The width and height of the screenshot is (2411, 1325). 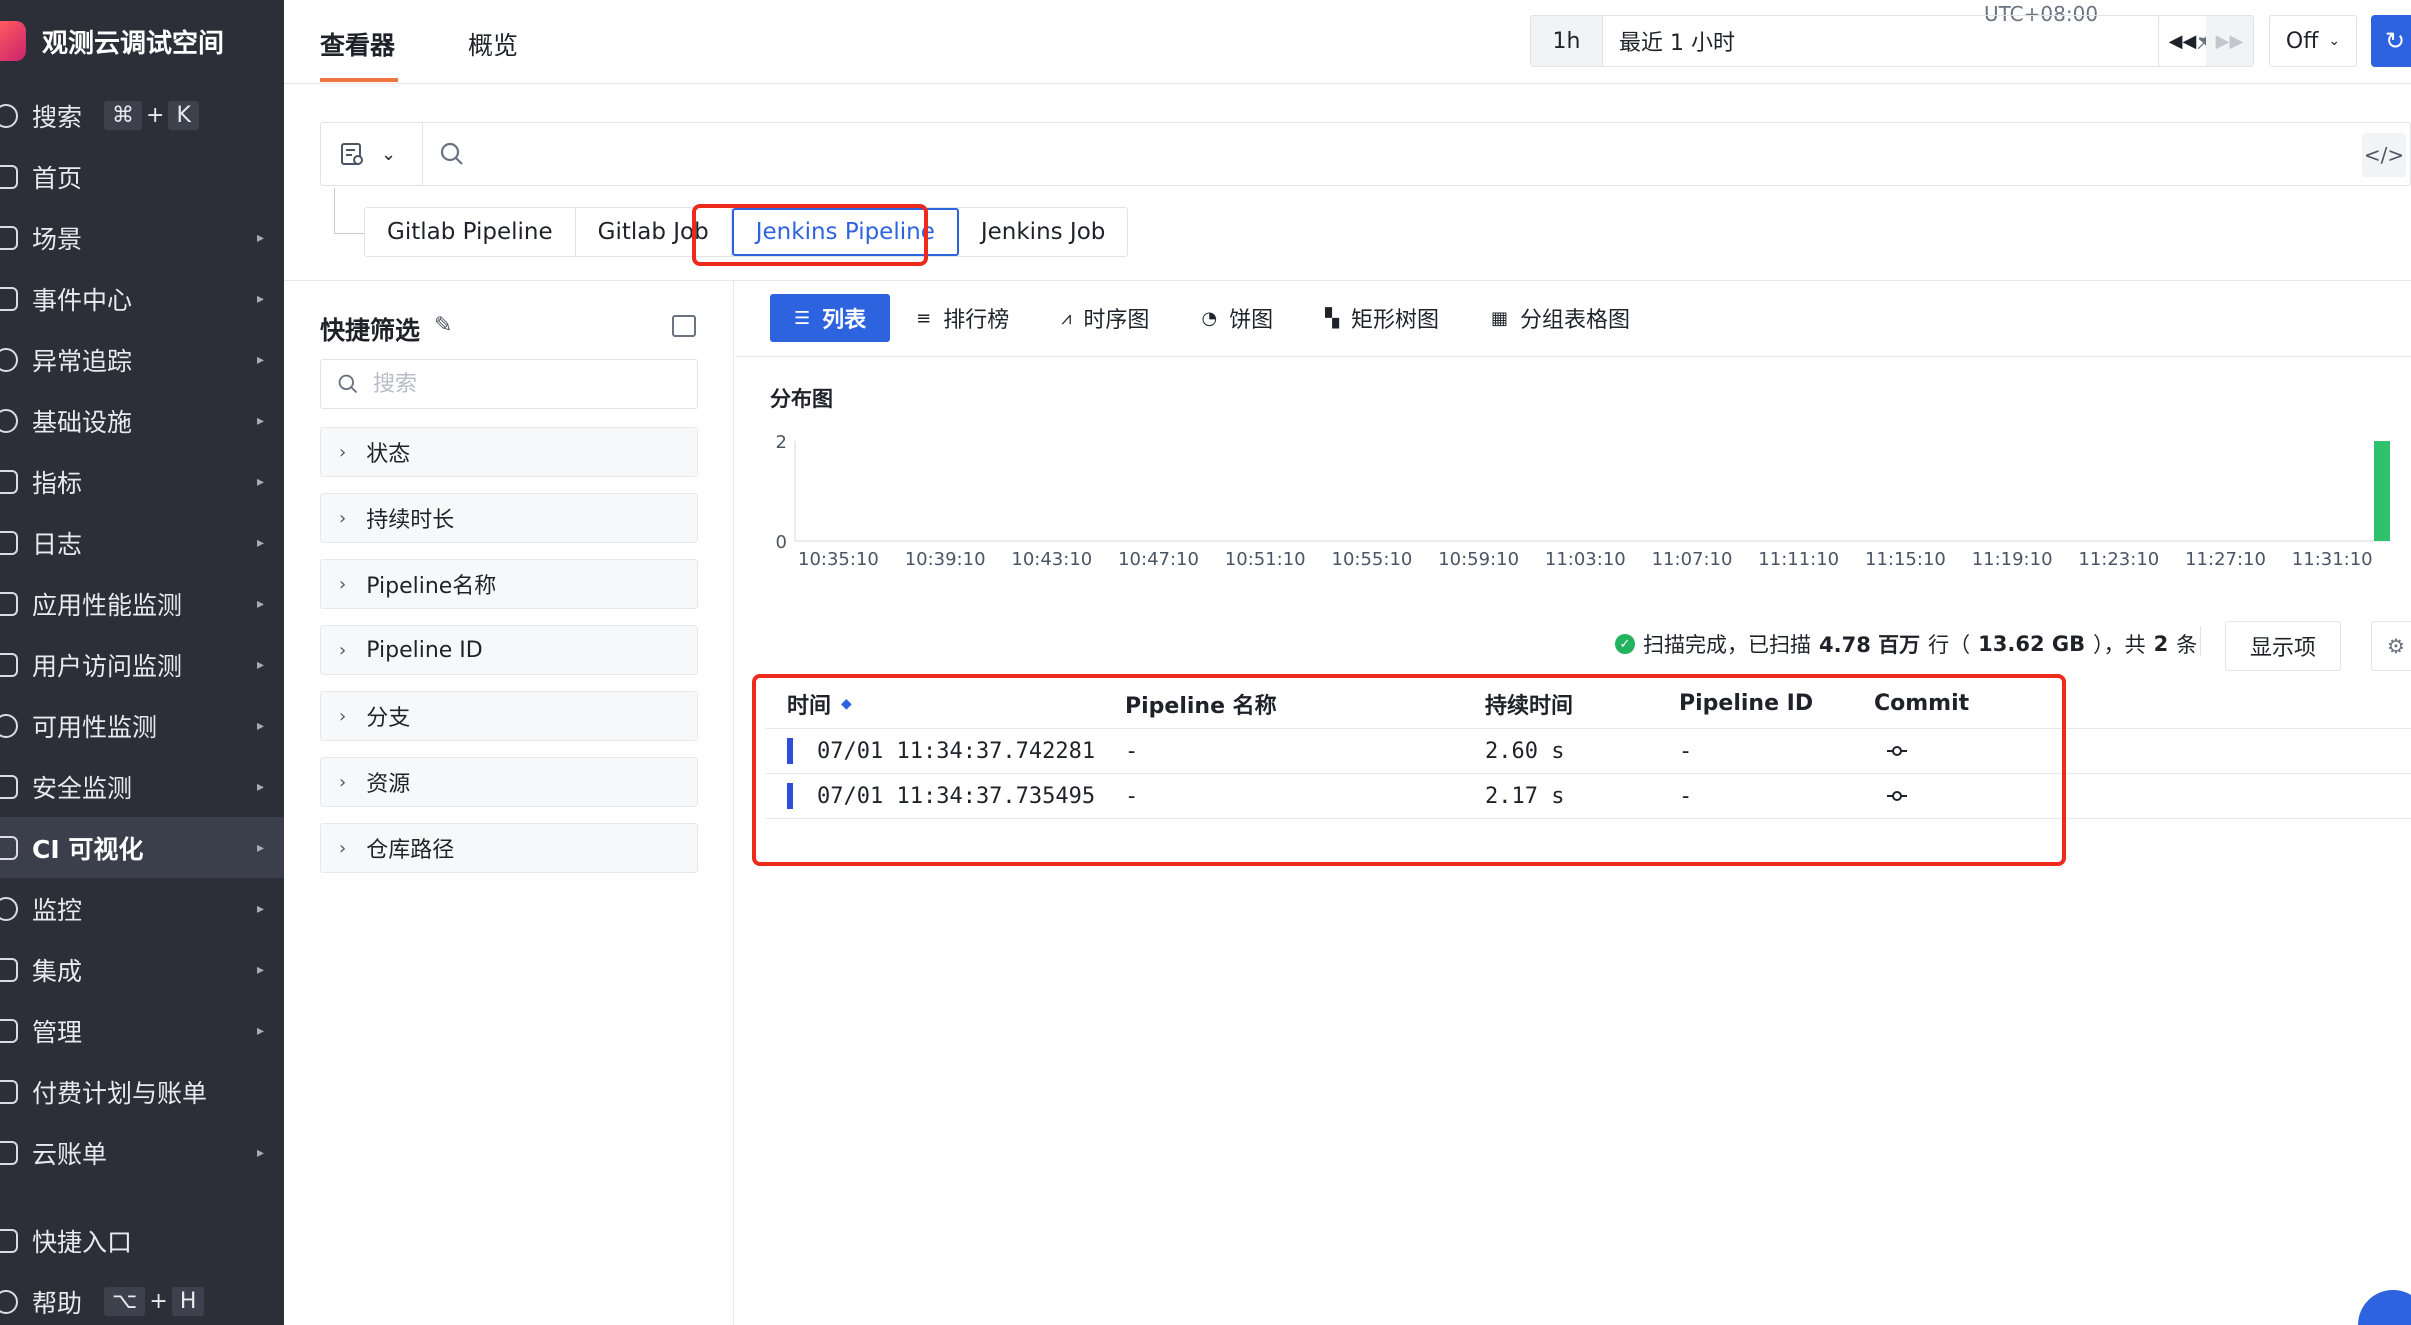 I want to click on time-back-button: ◀◀, so click(x=2182, y=41).